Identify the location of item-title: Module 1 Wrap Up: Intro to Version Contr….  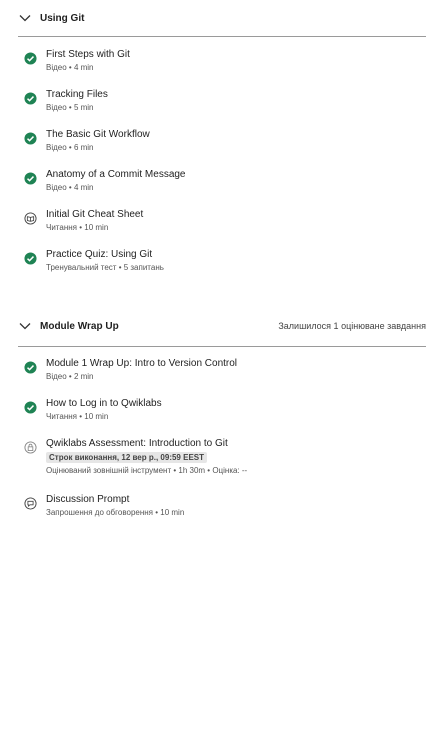
(142, 363).